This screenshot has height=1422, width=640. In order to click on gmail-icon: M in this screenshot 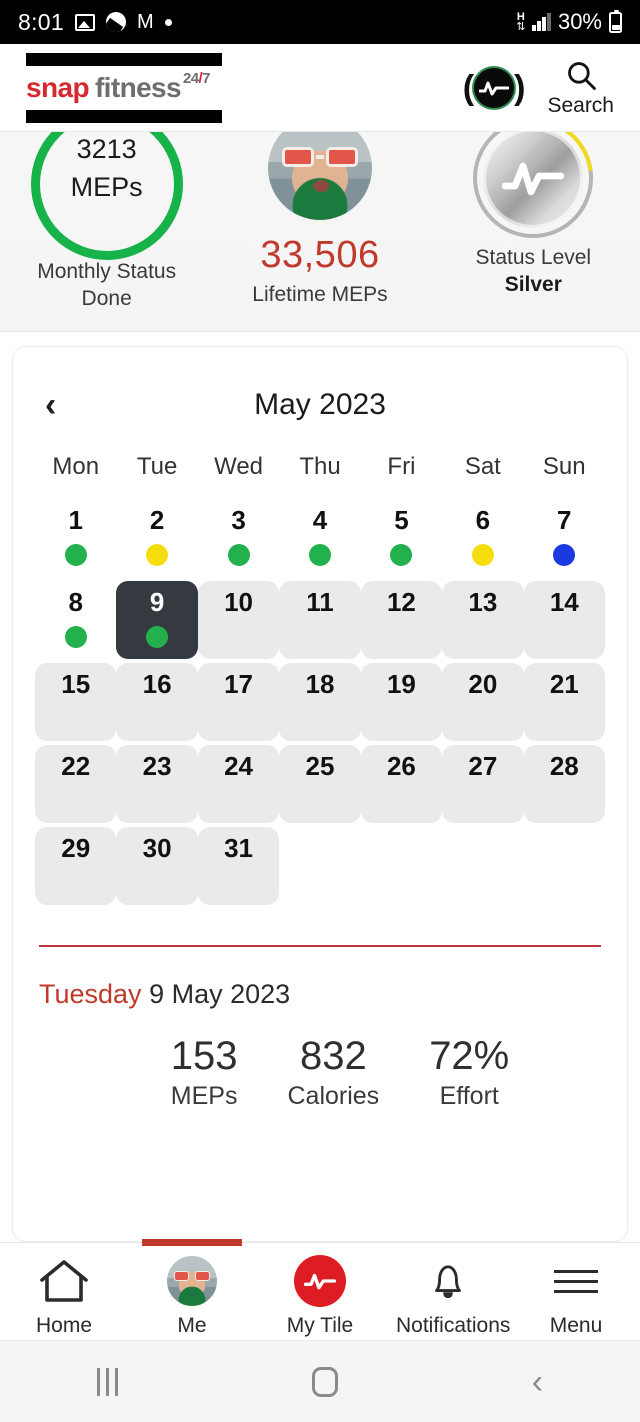, I will do `click(145, 22)`.